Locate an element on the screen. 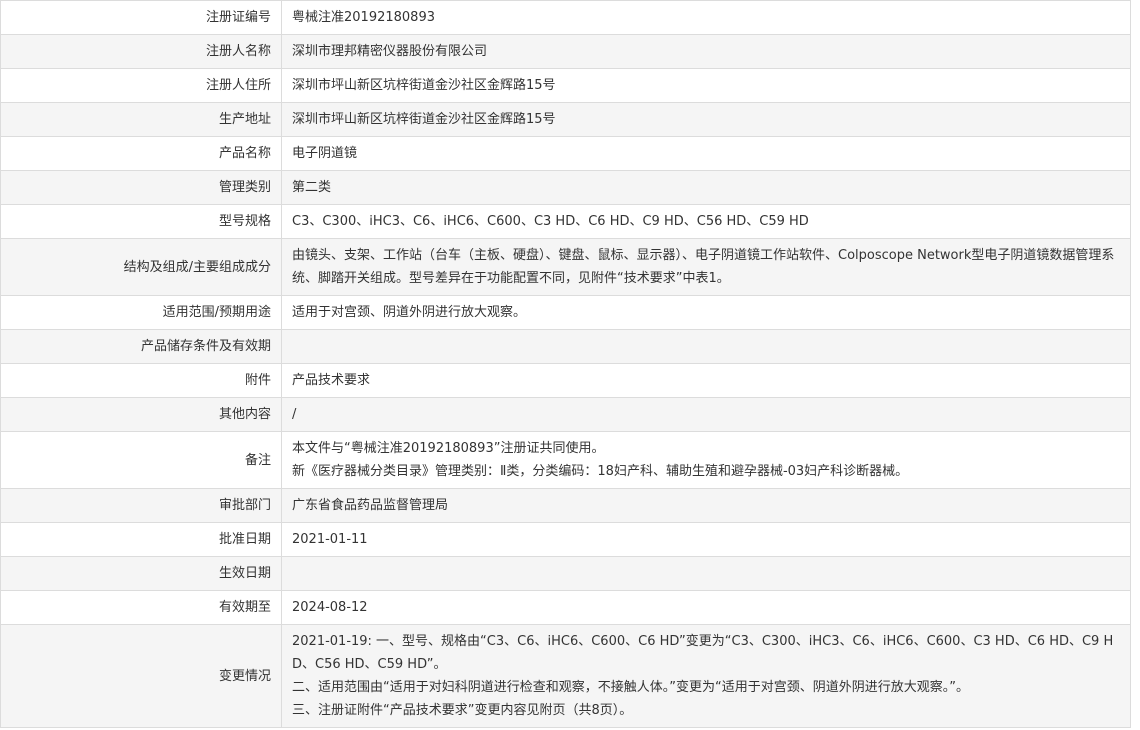 Image resolution: width=1140 pixels, height=730 pixels. value-line: 电子阴道镜 is located at coordinates (325, 153).